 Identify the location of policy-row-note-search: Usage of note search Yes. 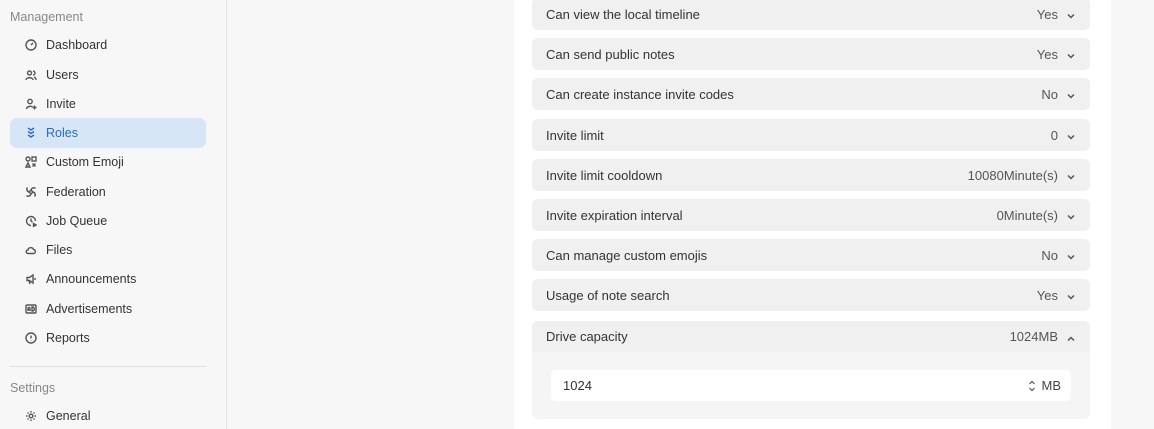
(811, 295).